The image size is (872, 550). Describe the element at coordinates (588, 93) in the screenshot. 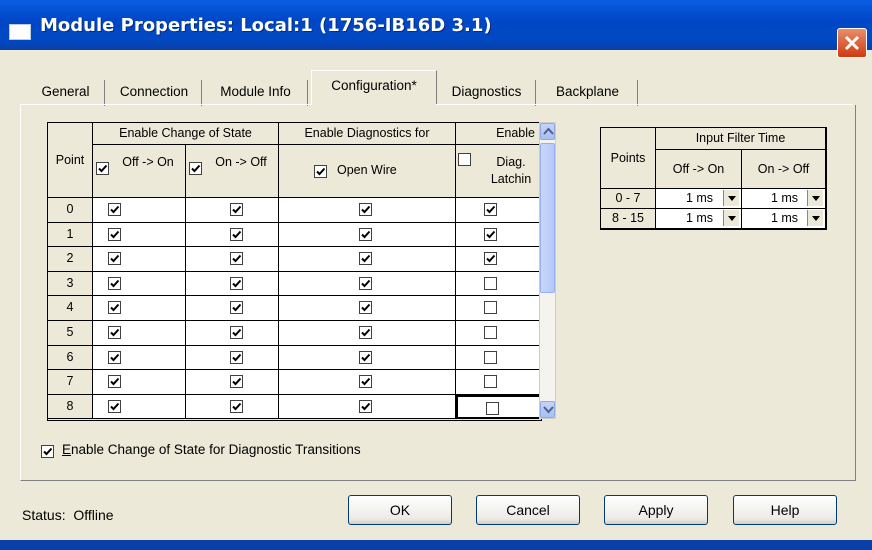

I see `tab-backplane: Backplane` at that location.